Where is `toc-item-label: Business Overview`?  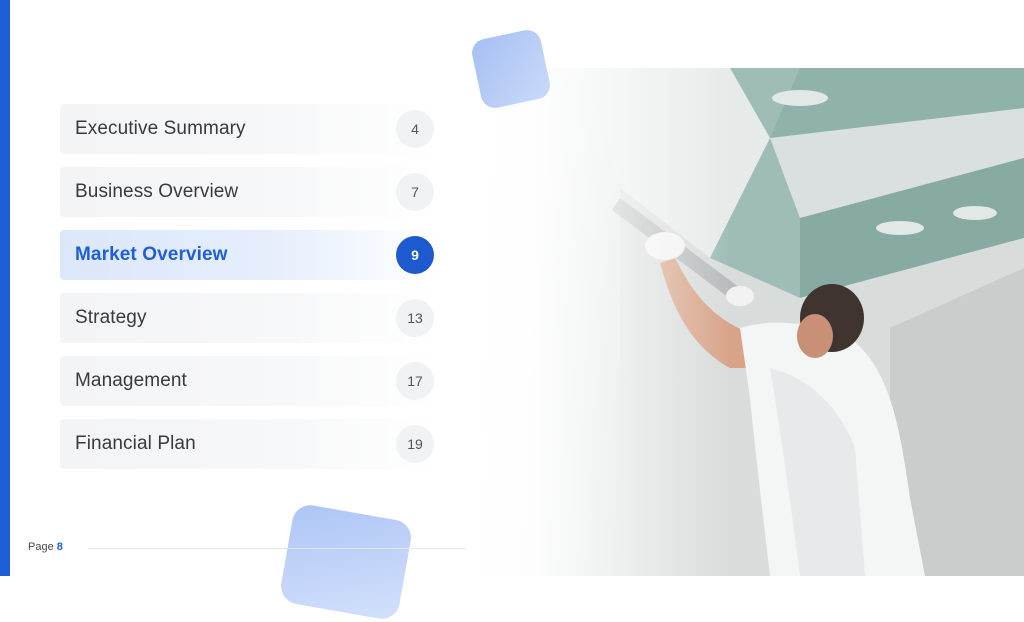
toc-item-label: Business Overview is located at coordinates (157, 191).